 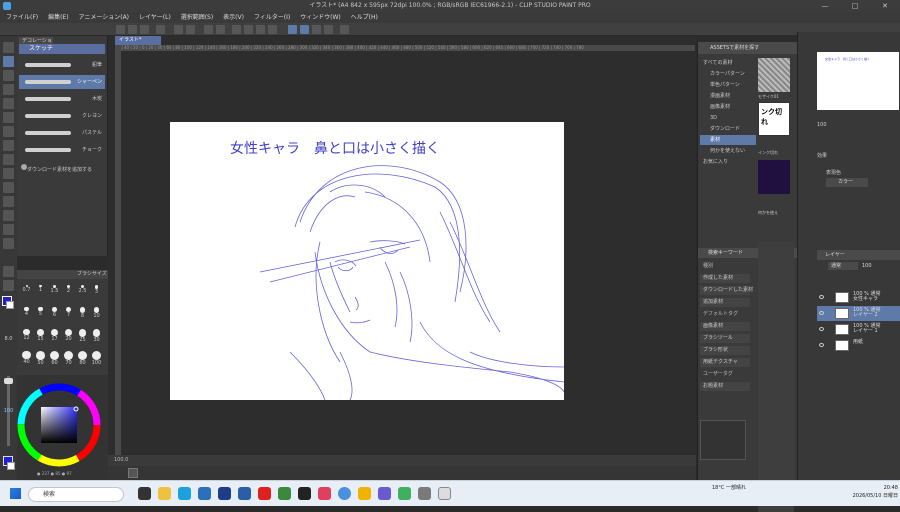 I want to click on color-swatch-sub, so click(x=11, y=466).